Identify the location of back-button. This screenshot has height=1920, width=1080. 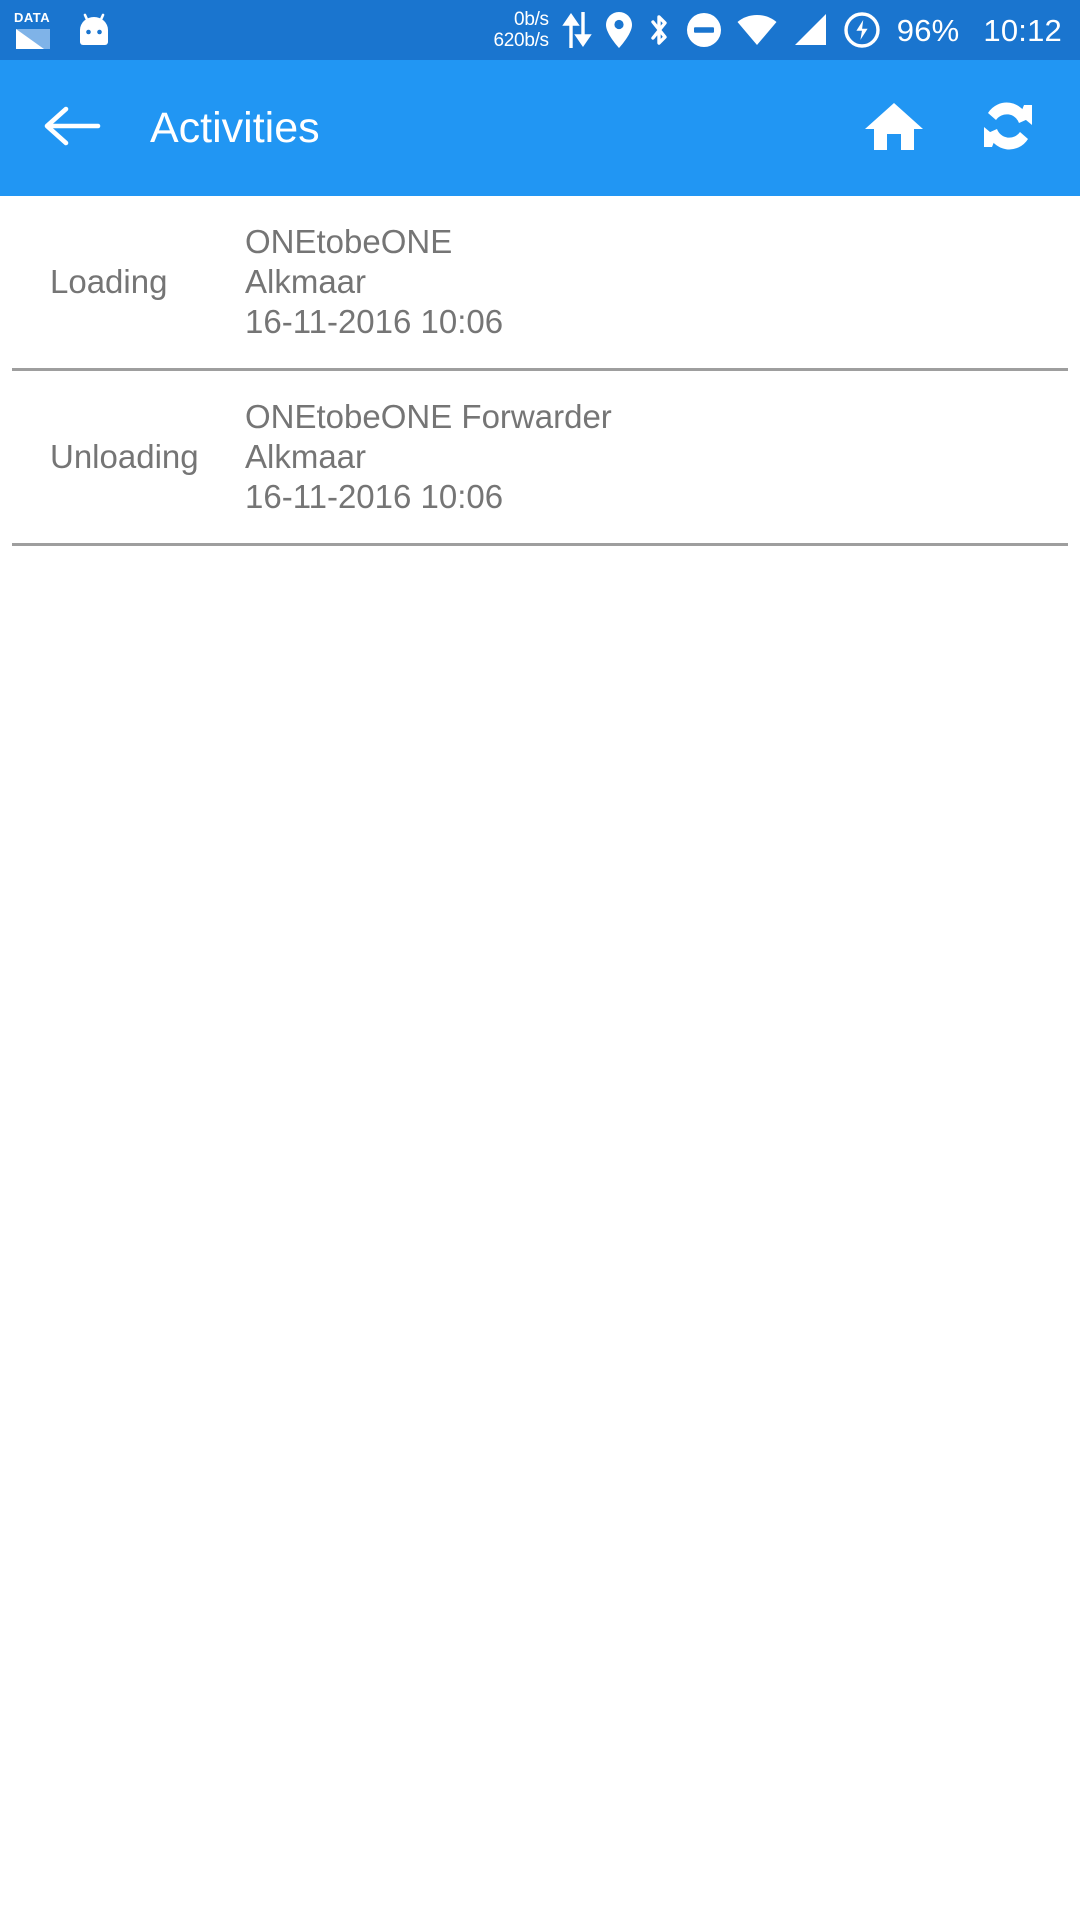
(72, 128).